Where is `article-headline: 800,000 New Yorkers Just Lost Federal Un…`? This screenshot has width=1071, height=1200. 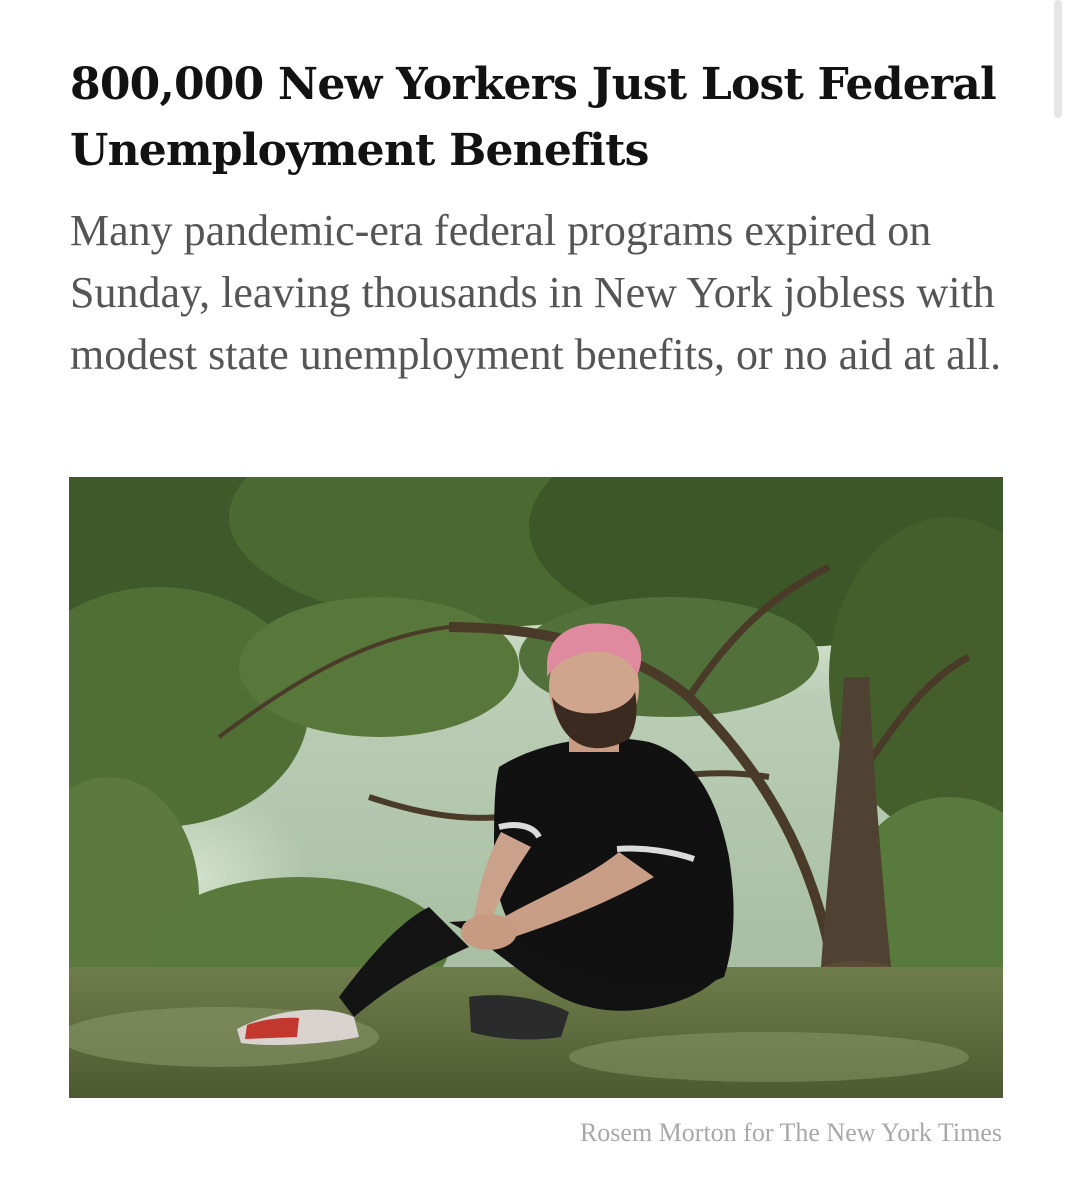 article-headline: 800,000 New Yorkers Just Lost Federal Un… is located at coordinates (533, 117).